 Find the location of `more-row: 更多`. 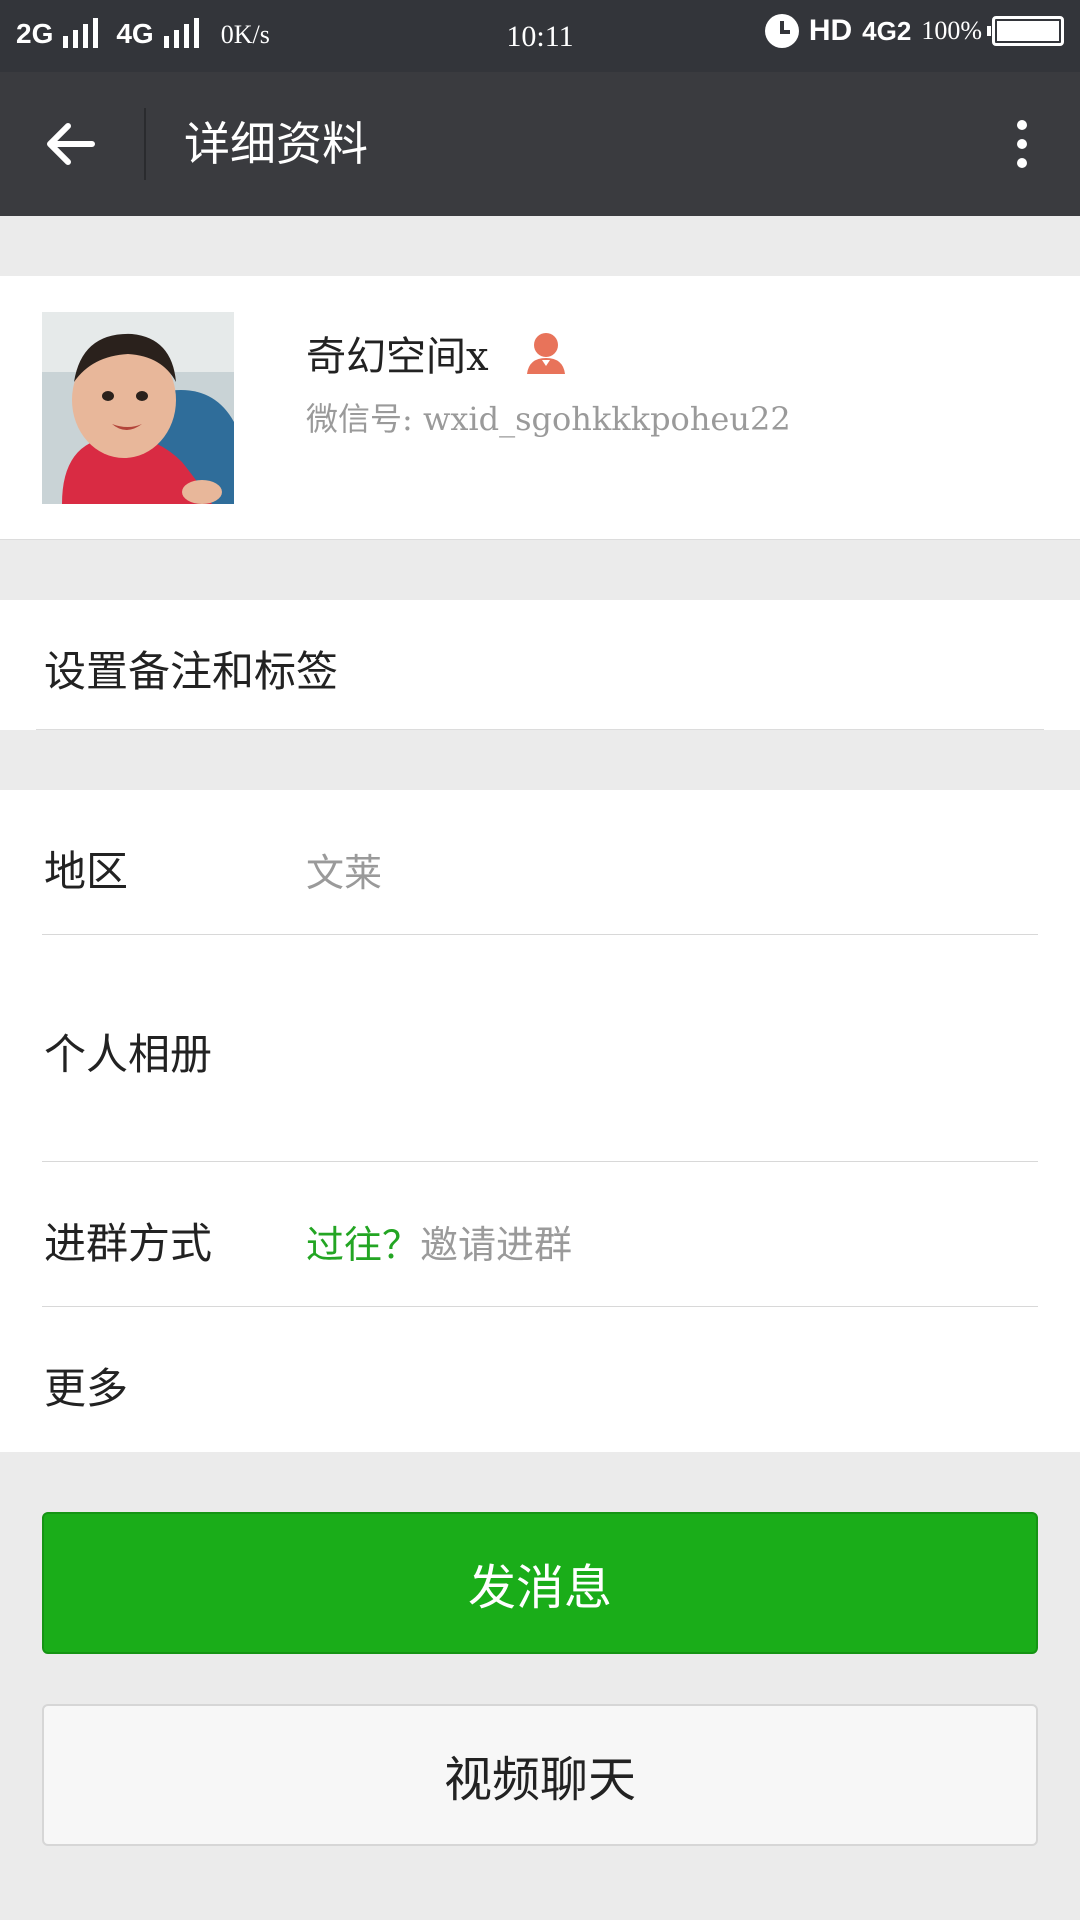

more-row: 更多 is located at coordinates (540, 1379).